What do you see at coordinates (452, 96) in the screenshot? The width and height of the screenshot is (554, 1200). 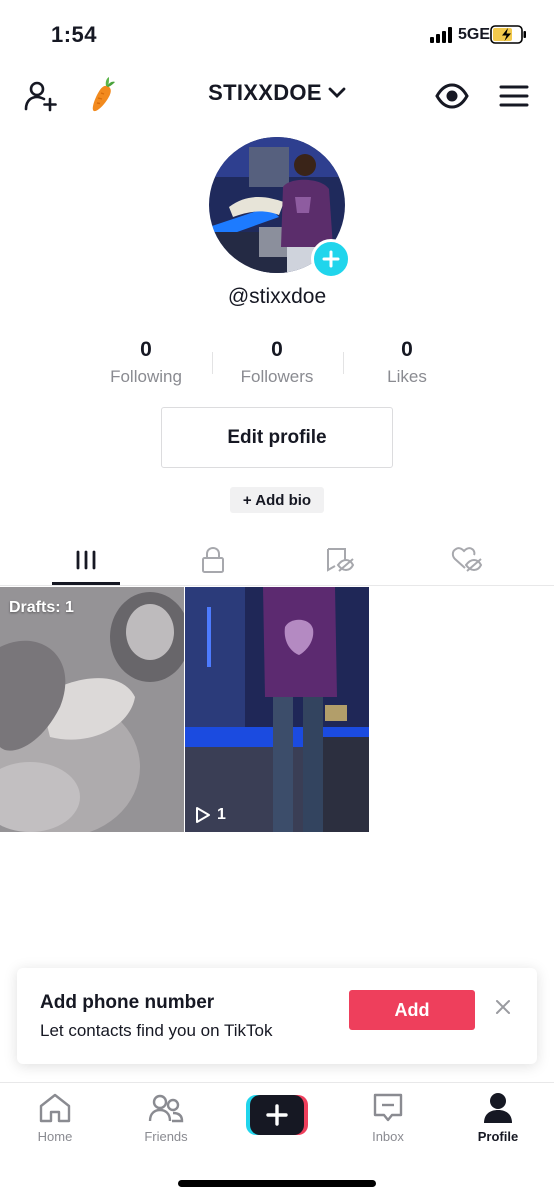 I see `eye-icon` at bounding box center [452, 96].